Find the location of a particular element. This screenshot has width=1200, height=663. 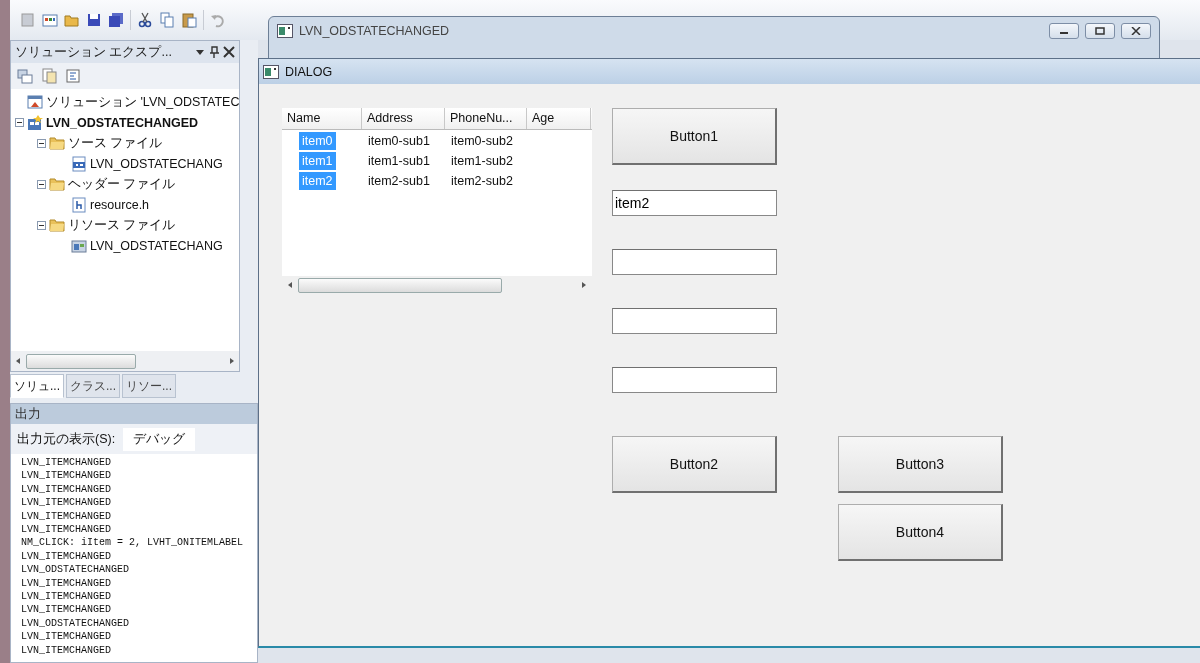

maximize-button is located at coordinates (1100, 31).